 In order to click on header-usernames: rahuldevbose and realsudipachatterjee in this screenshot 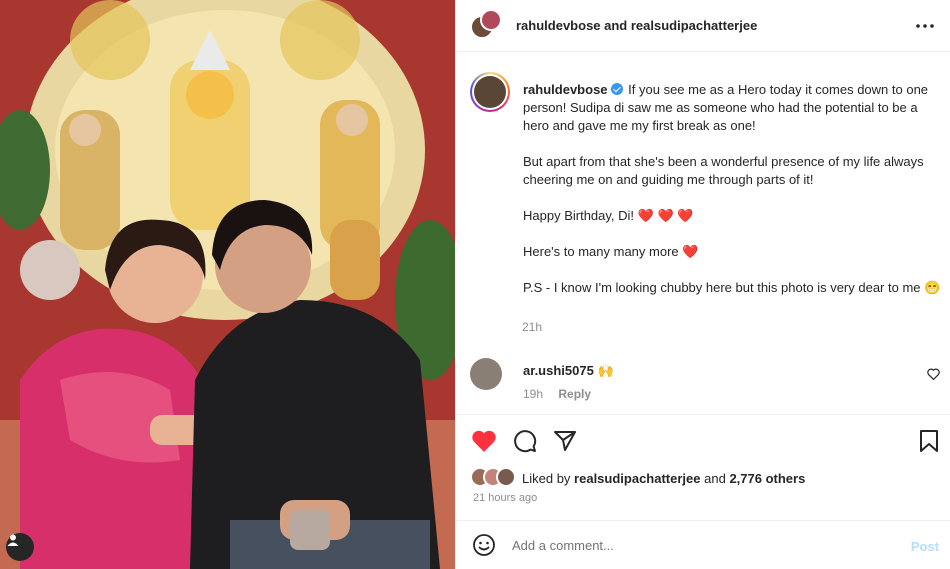, I will do `click(636, 25)`.